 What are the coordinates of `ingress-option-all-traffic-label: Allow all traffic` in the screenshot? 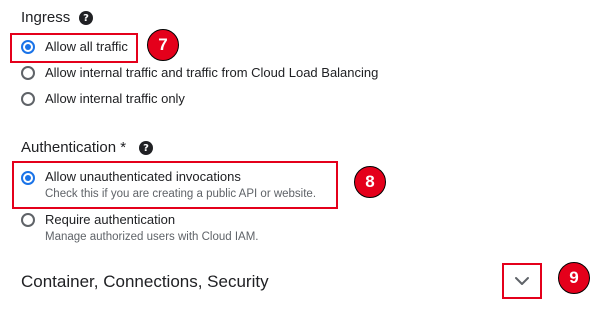 It's located at (86, 46).